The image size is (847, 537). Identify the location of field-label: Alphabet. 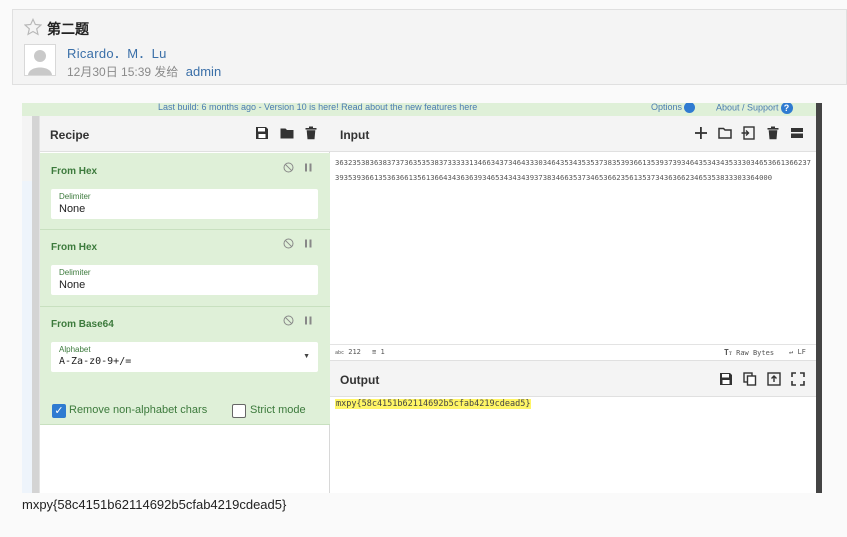
(75, 349).